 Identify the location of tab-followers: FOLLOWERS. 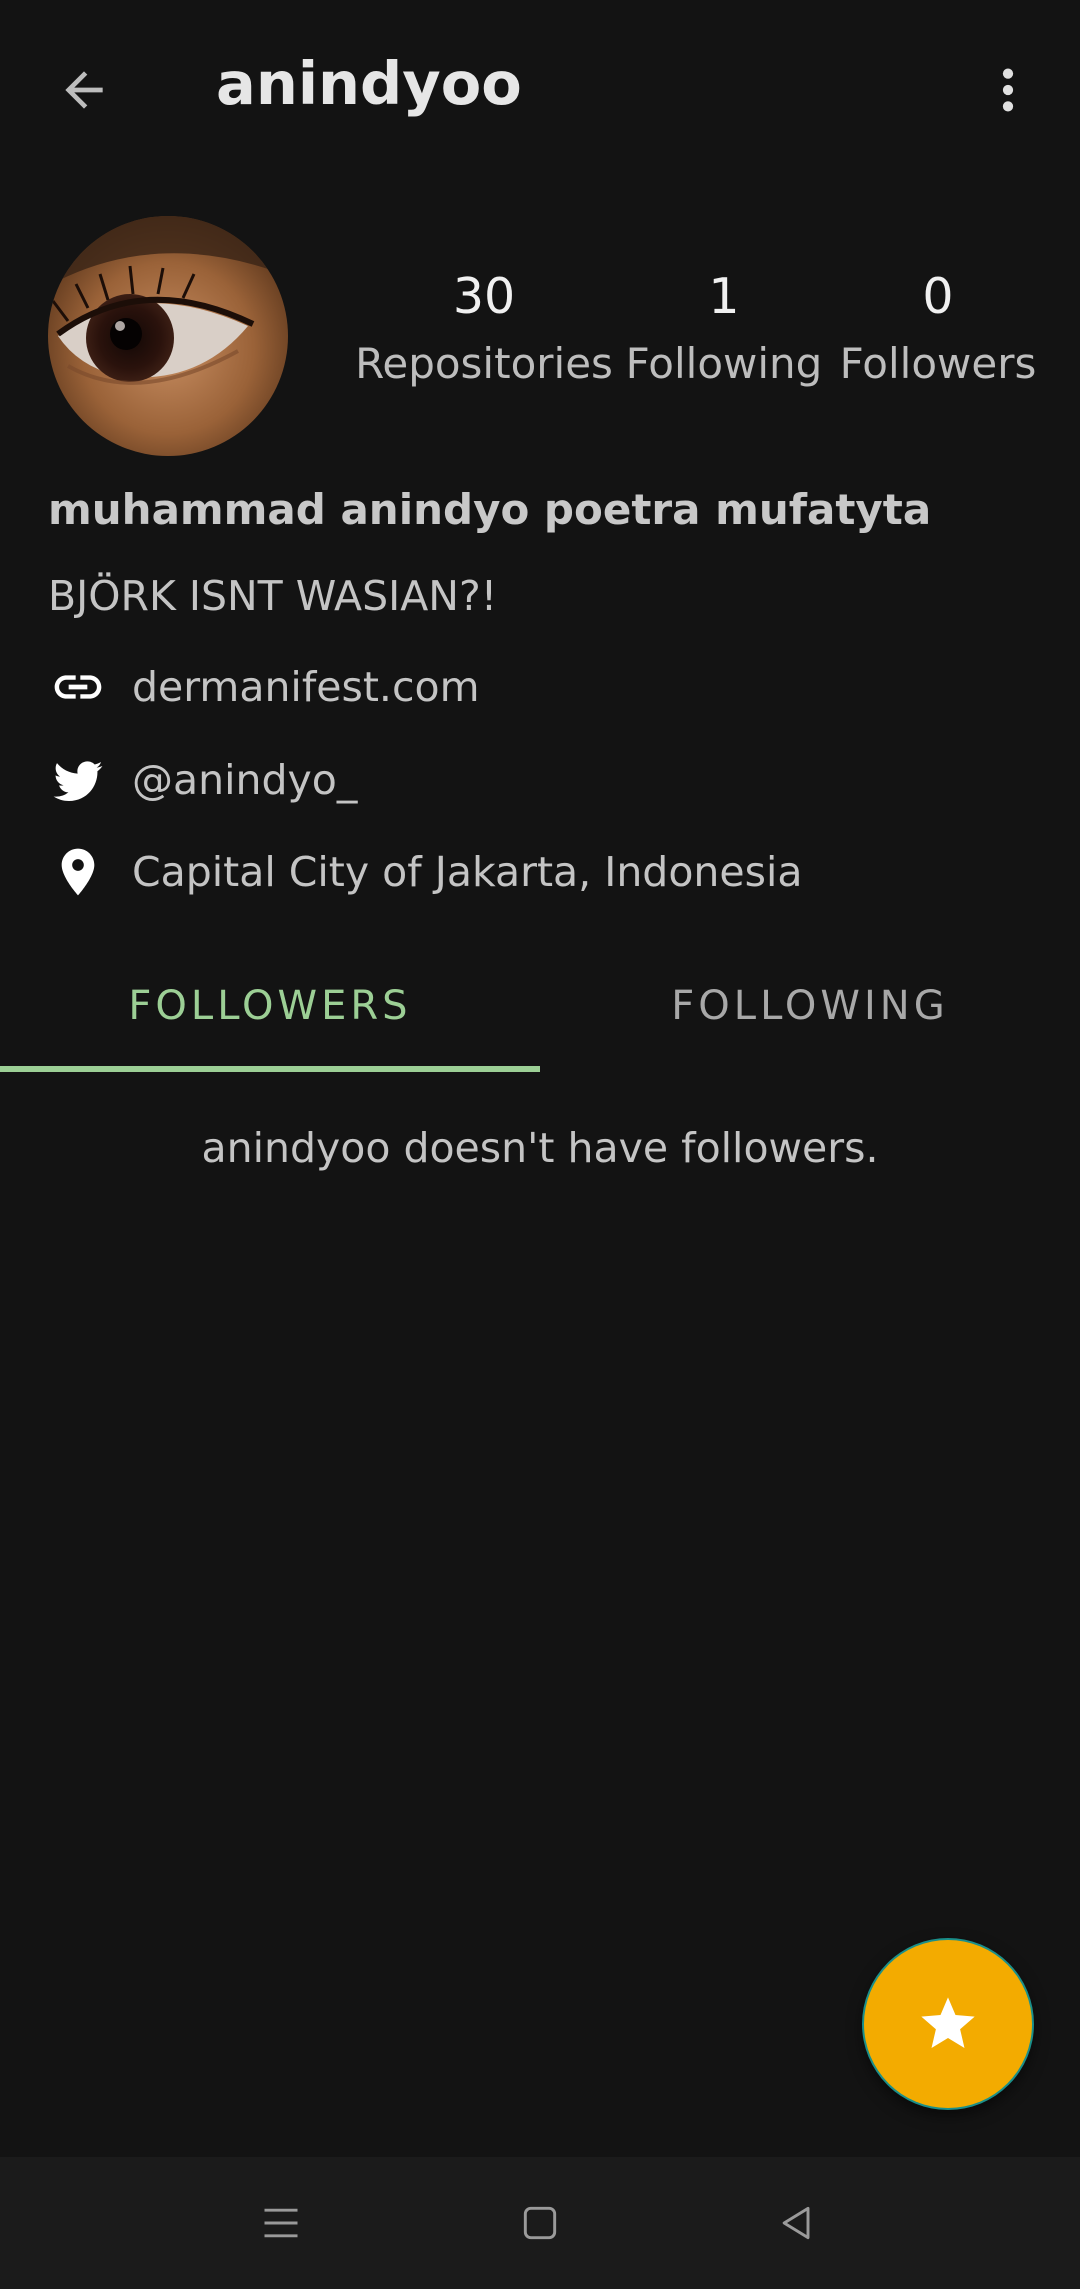
(270, 1006).